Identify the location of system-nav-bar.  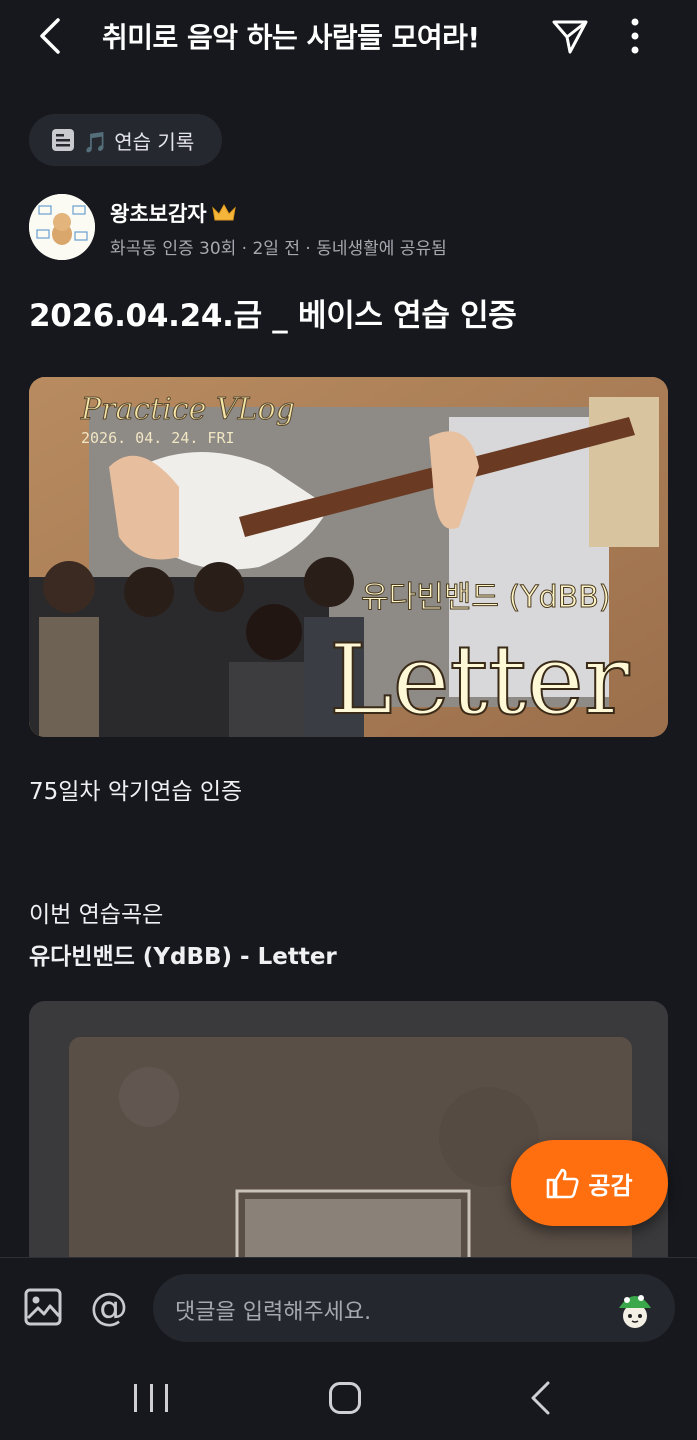
(348, 1397).